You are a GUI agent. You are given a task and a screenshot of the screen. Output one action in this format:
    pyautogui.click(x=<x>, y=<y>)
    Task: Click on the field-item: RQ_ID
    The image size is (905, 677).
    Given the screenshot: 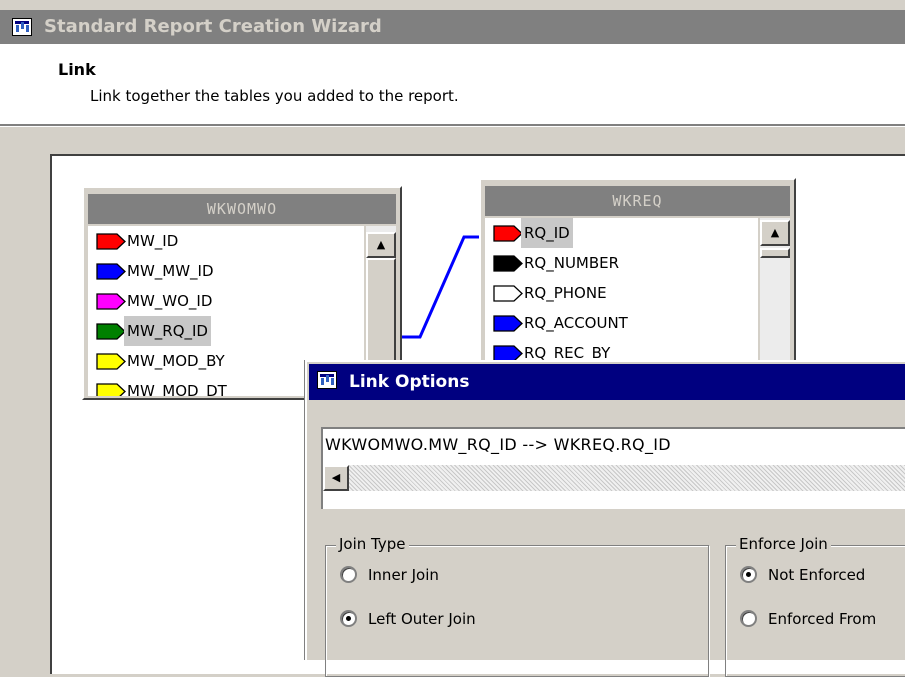 What is the action you would take?
    pyautogui.click(x=621, y=233)
    